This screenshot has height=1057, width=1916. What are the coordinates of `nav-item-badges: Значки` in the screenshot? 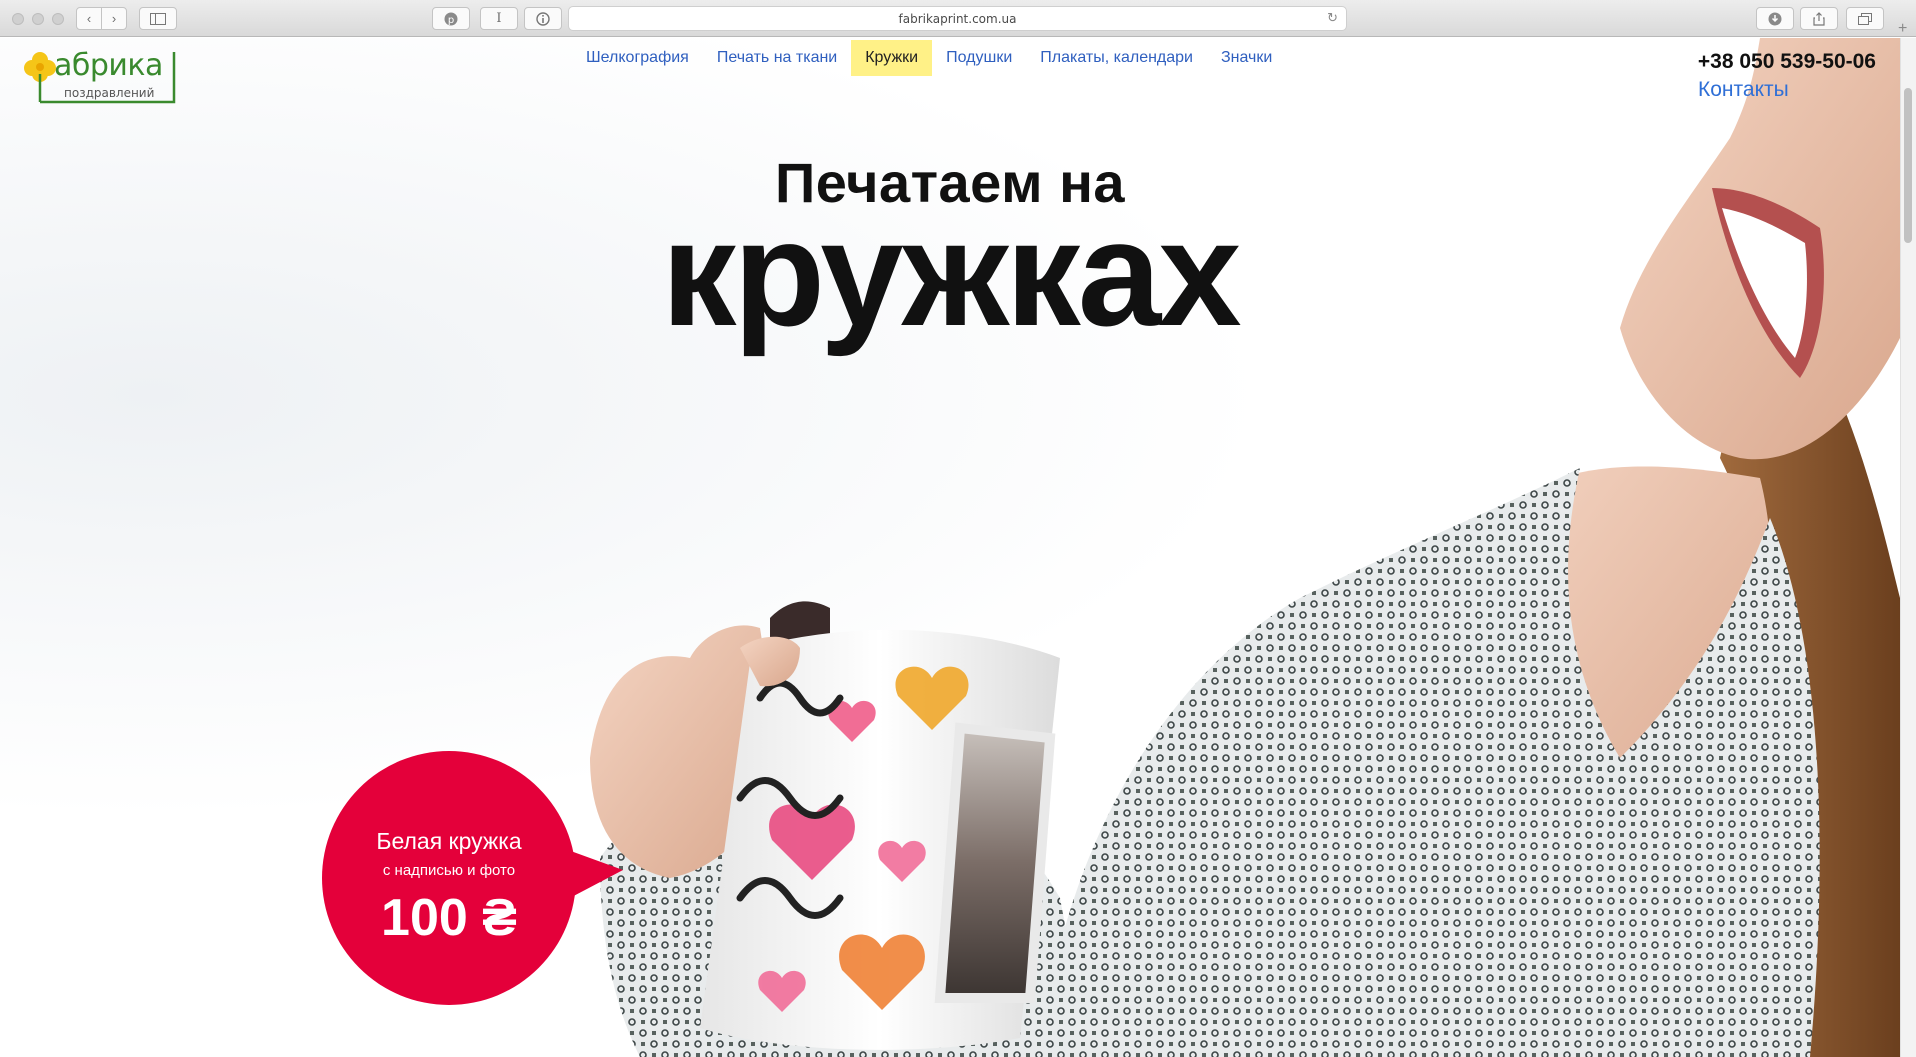 It's located at (1246, 58).